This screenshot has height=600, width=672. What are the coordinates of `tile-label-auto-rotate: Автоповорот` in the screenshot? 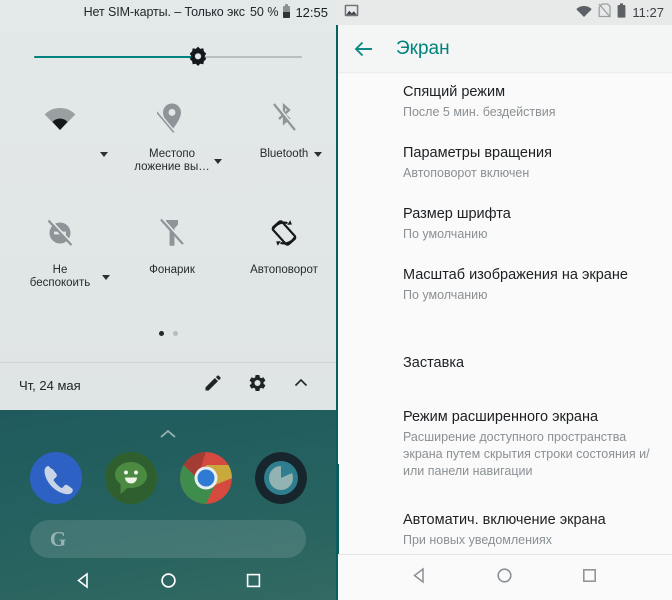 It's located at (284, 270).